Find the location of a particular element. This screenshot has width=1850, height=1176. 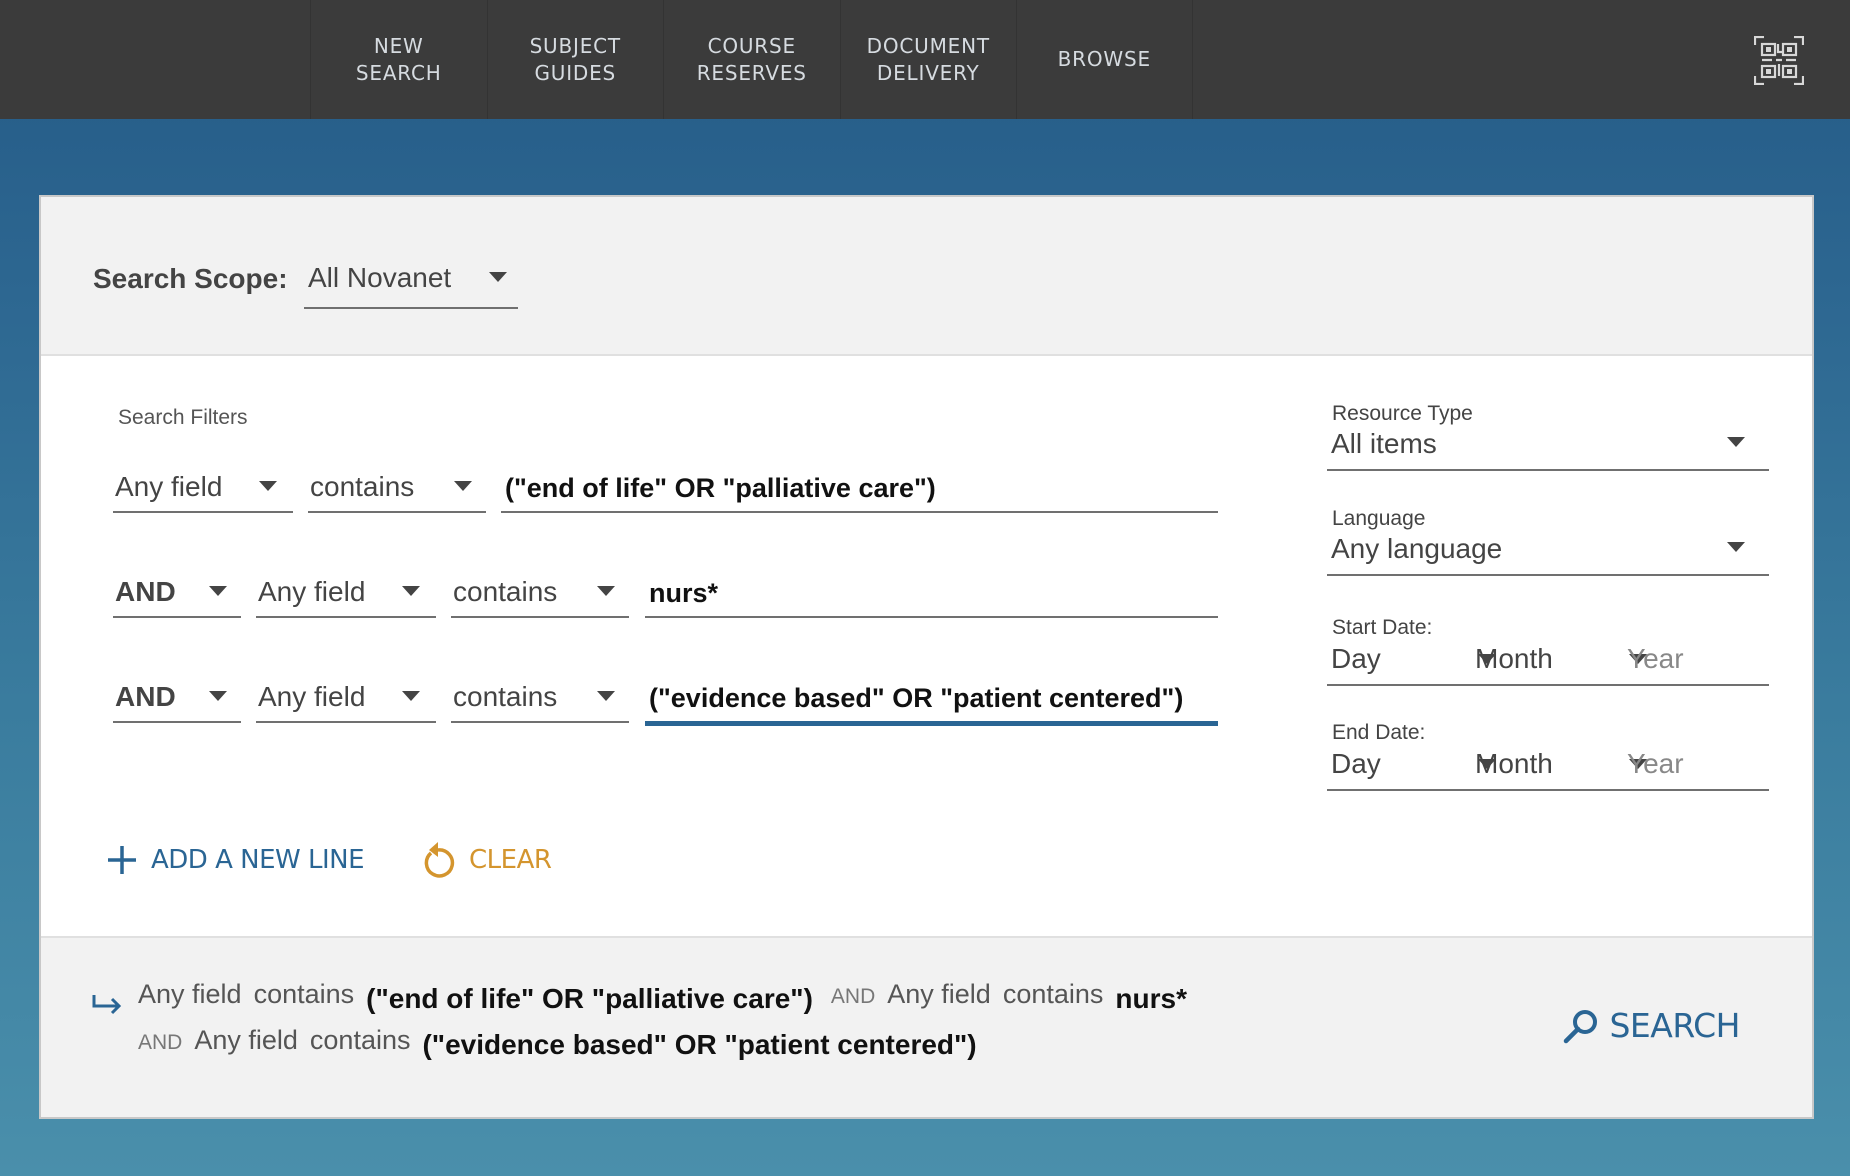

search-scope-select: All Novanet is located at coordinates (411, 278).